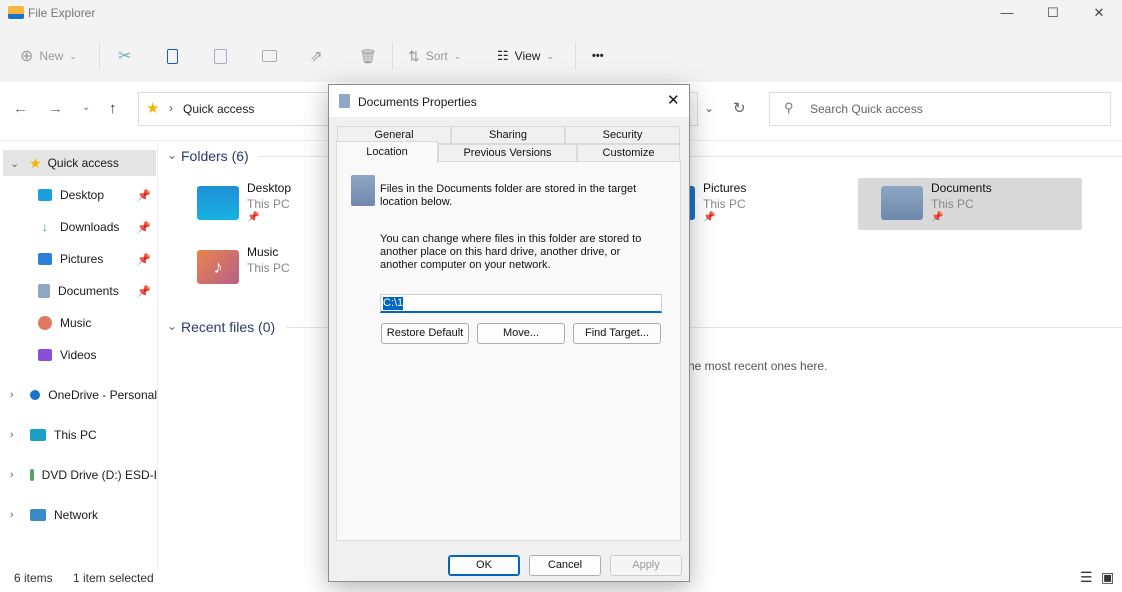 The width and height of the screenshot is (1122, 592). Describe the element at coordinates (215, 156) in the screenshot. I see `folders-header: Folders (6)` at that location.